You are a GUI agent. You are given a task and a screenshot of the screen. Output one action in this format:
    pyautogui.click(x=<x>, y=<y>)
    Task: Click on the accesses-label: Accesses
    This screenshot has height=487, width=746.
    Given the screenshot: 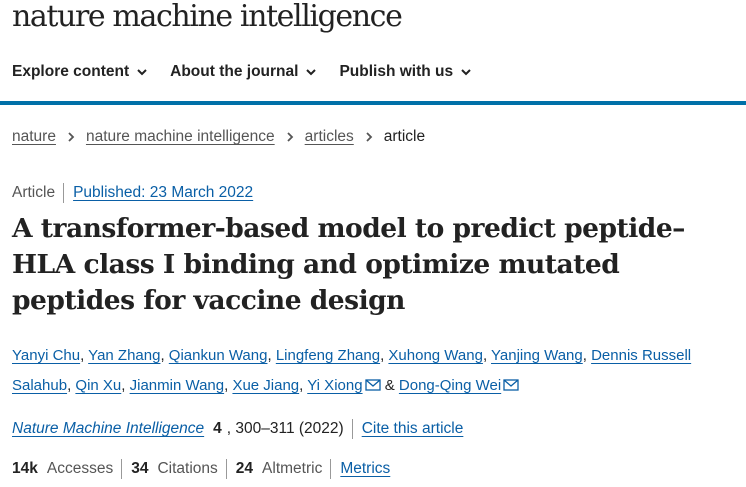 What is the action you would take?
    pyautogui.click(x=80, y=468)
    